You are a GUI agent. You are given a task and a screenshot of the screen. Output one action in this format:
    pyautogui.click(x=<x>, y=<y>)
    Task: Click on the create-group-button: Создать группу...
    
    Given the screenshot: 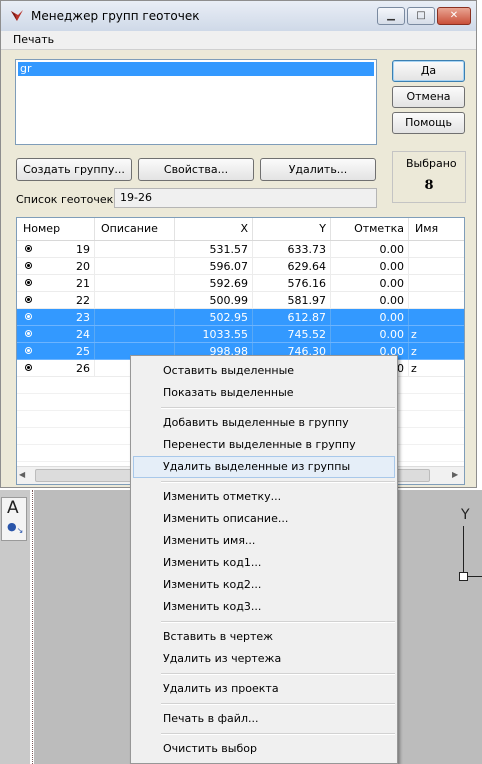 What is the action you would take?
    pyautogui.click(x=74, y=169)
    